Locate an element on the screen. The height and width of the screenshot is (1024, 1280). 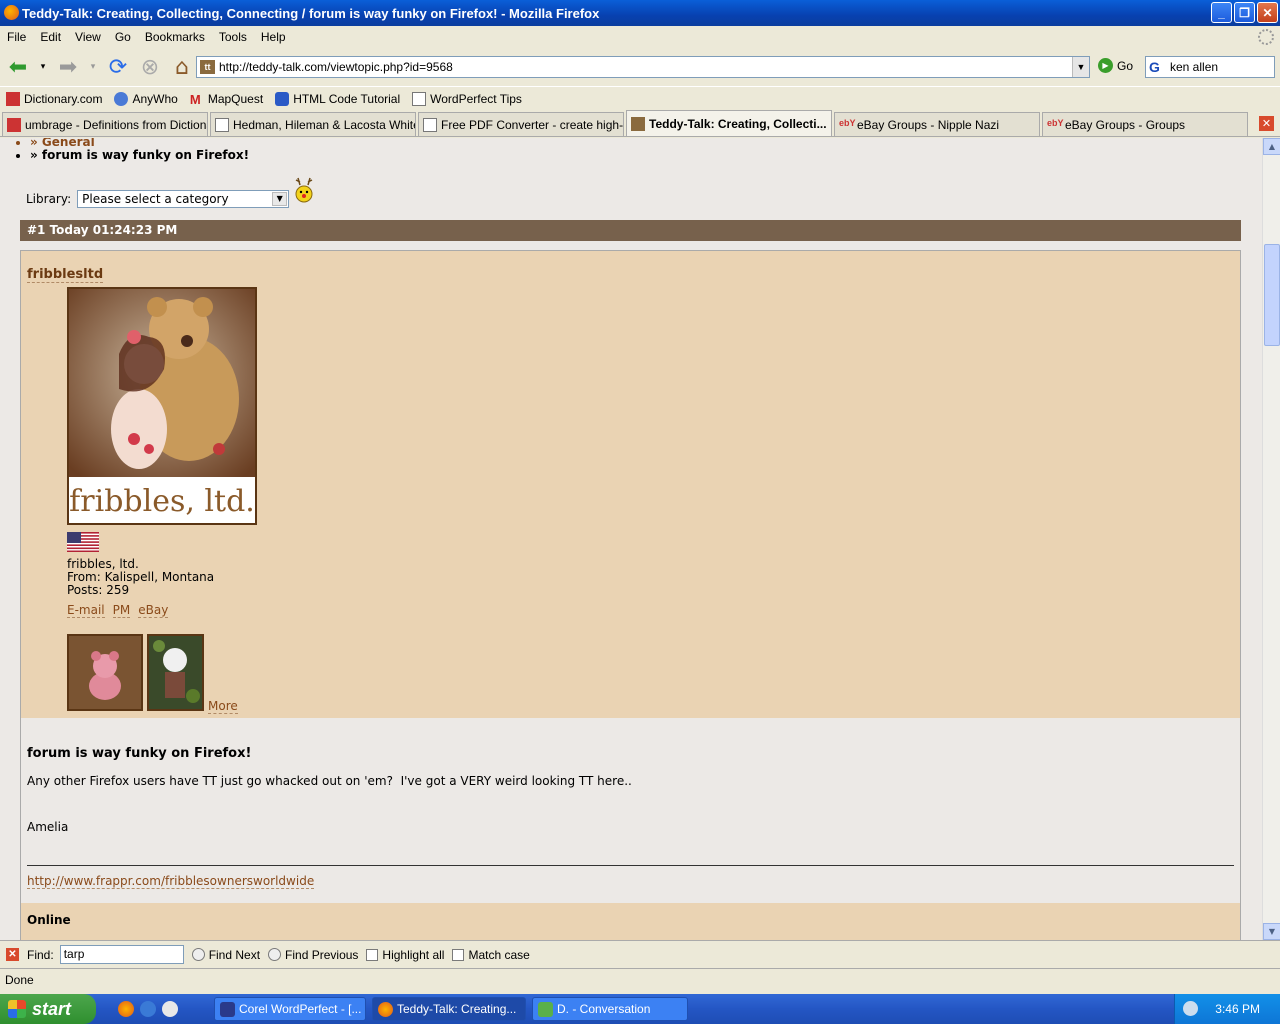
user-links: E-mail PM eBay is located at coordinates (118, 610).